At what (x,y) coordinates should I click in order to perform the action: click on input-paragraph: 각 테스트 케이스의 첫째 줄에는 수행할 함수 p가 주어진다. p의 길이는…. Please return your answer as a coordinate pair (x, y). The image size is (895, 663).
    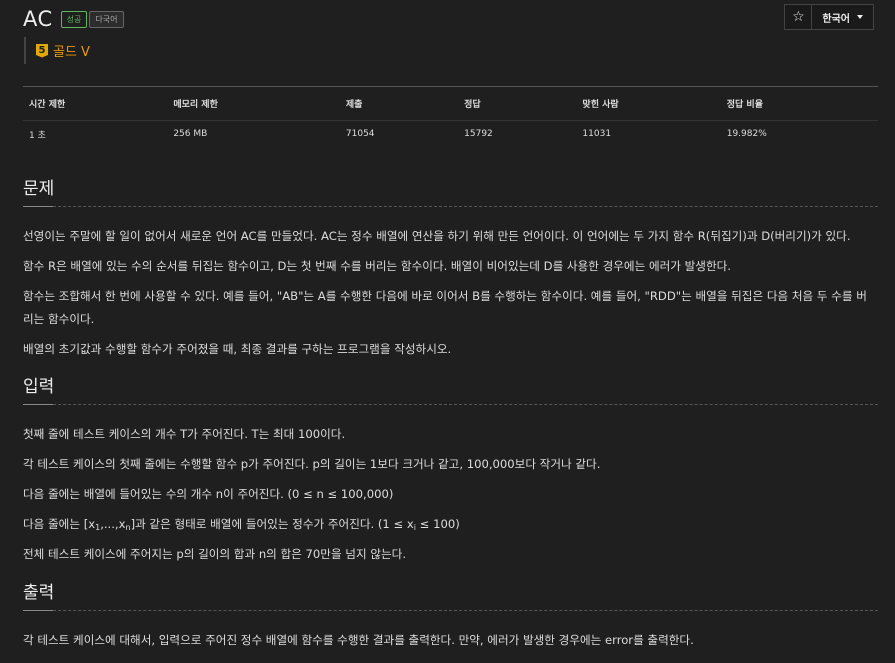
    Looking at the image, I should click on (312, 464).